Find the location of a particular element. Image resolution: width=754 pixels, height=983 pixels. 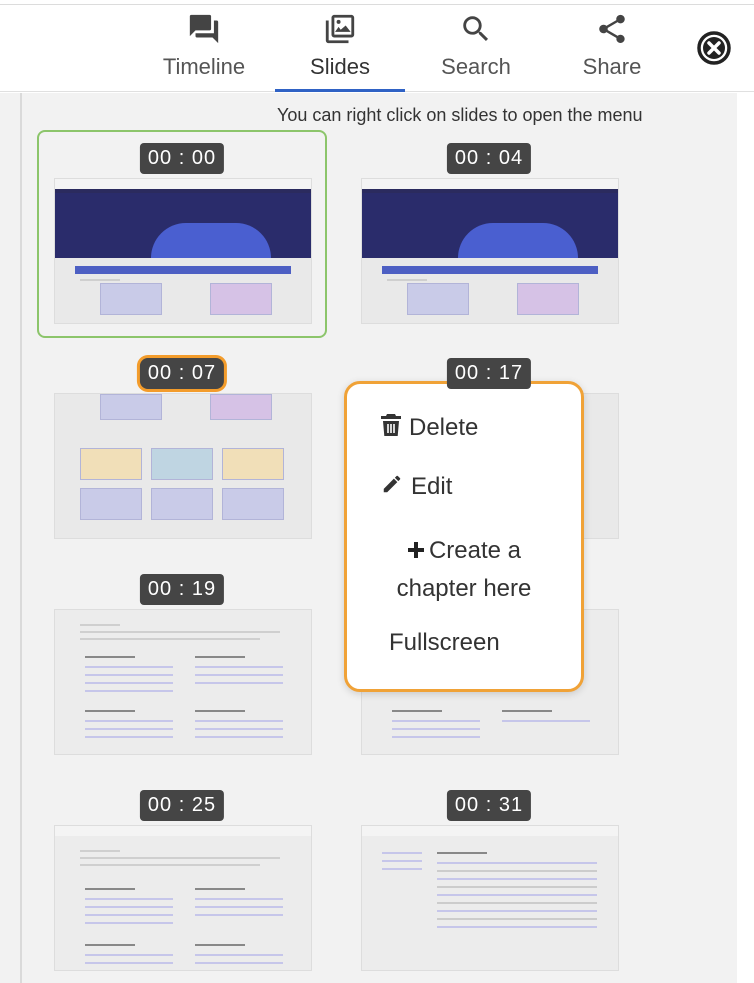

trash-icon is located at coordinates (391, 428).